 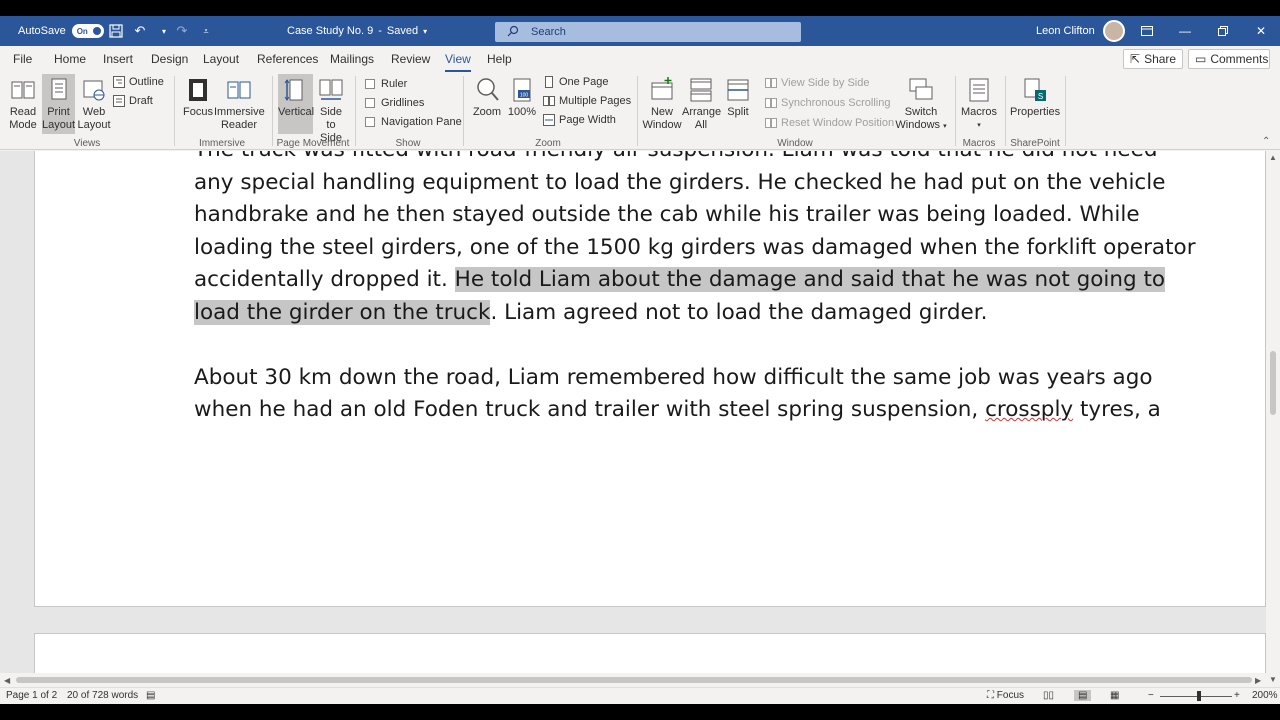 What do you see at coordinates (648, 32) in the screenshot?
I see `search-input: Search` at bounding box center [648, 32].